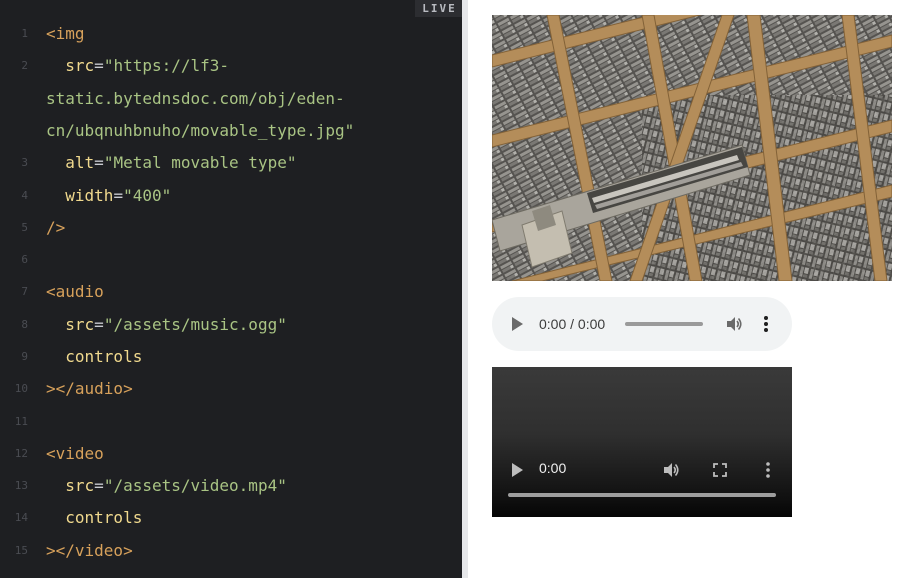  What do you see at coordinates (21, 550) in the screenshot?
I see `line-number: 15` at bounding box center [21, 550].